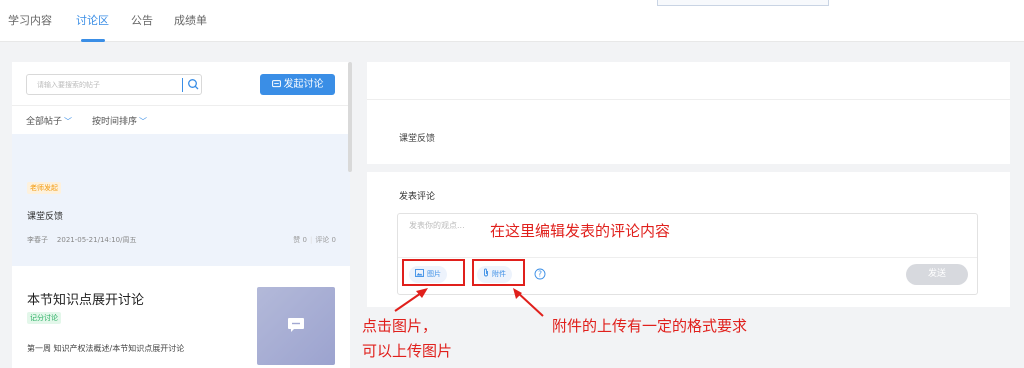  What do you see at coordinates (469, 302) in the screenshot?
I see `annotation-arrows` at bounding box center [469, 302].